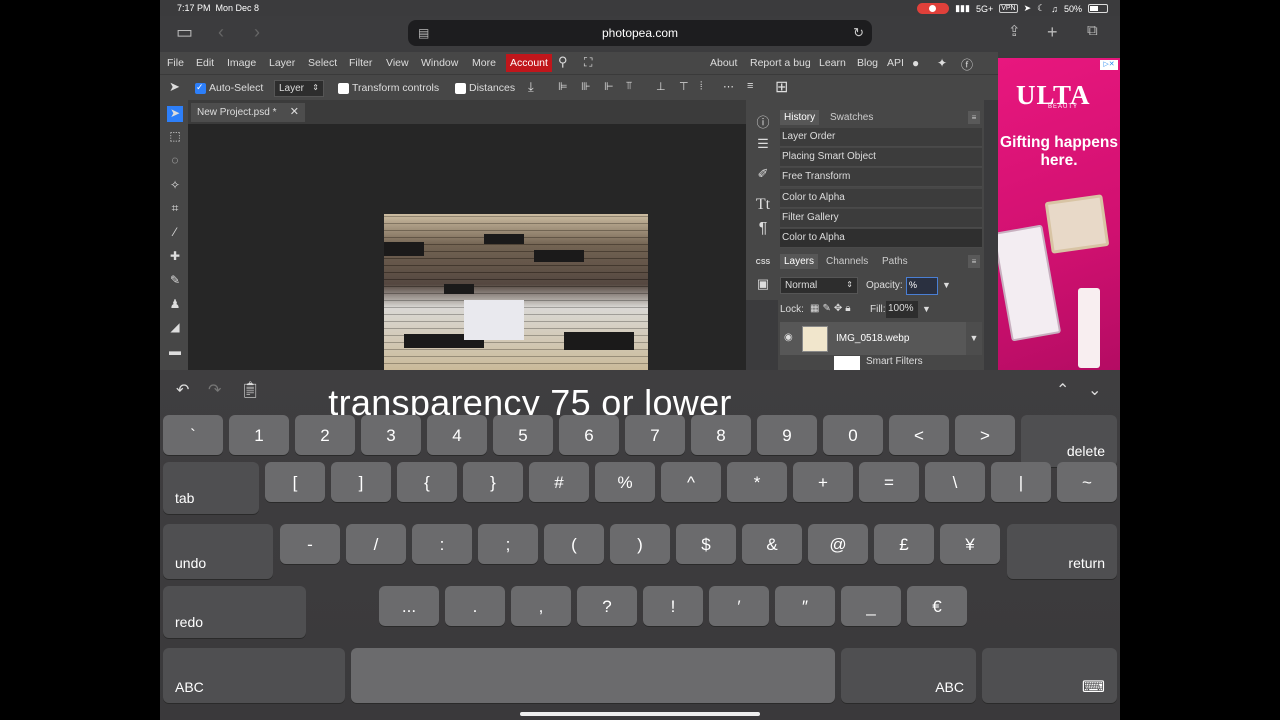 The height and width of the screenshot is (720, 1280). I want to click on key-sym: %, so click(625, 482).